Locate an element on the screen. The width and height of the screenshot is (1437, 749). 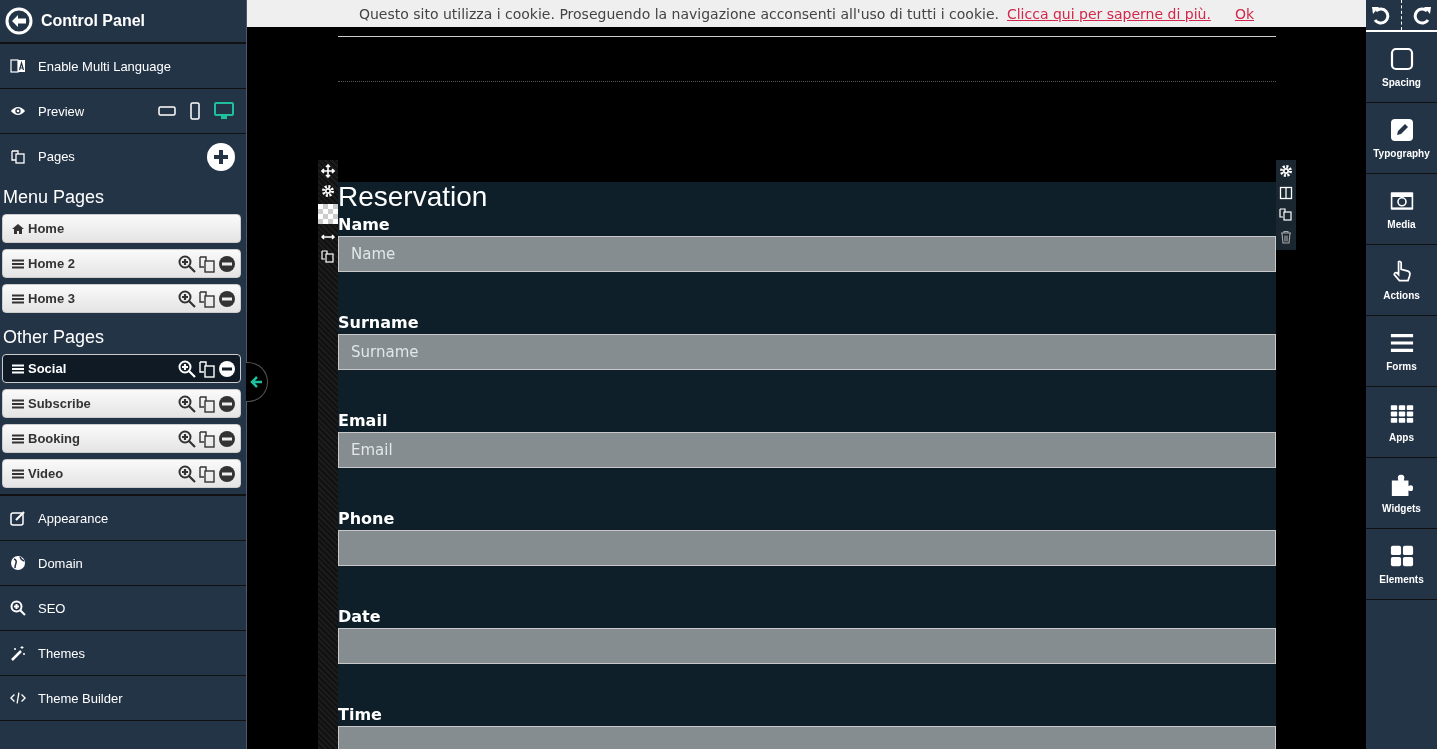
monitor-icon is located at coordinates (224, 111).